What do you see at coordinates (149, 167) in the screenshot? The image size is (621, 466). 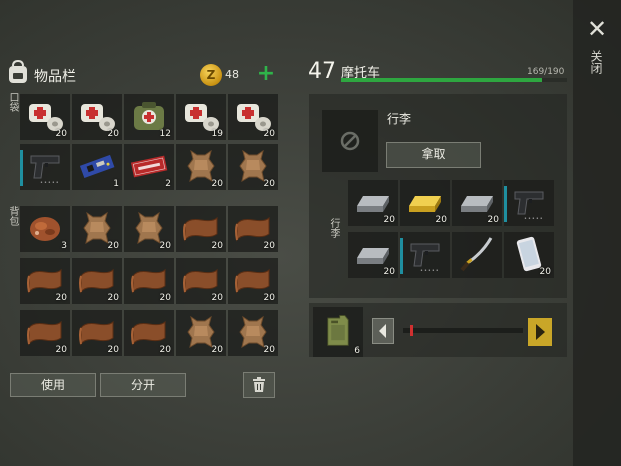 I see `item-slot: 2` at bounding box center [149, 167].